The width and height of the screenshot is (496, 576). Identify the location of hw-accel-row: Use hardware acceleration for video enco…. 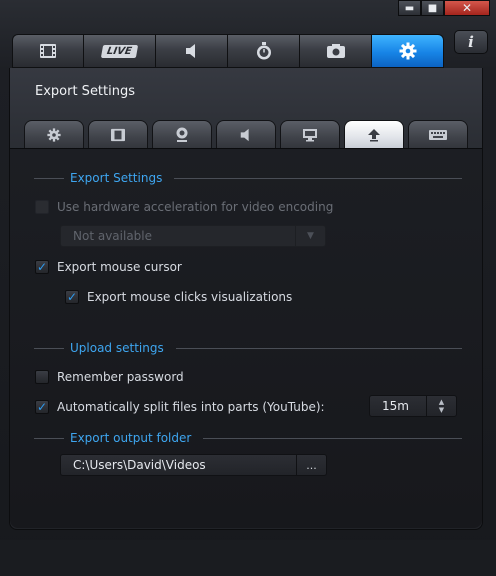
(184, 207).